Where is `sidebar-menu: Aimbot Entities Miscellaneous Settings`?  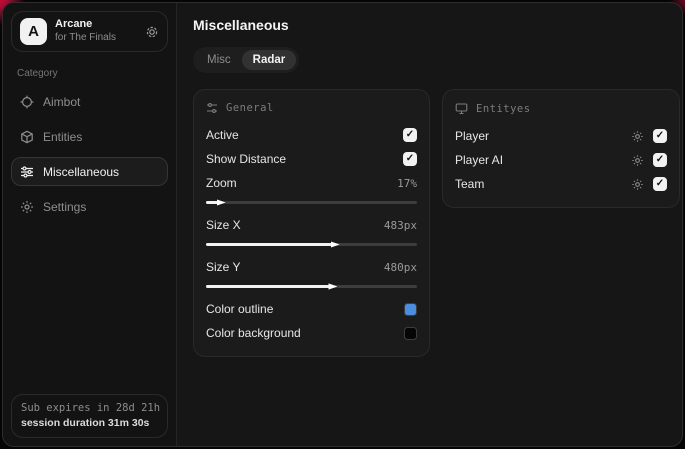
sidebar-menu: Aimbot Entities Miscellaneous Settings is located at coordinates (89, 154).